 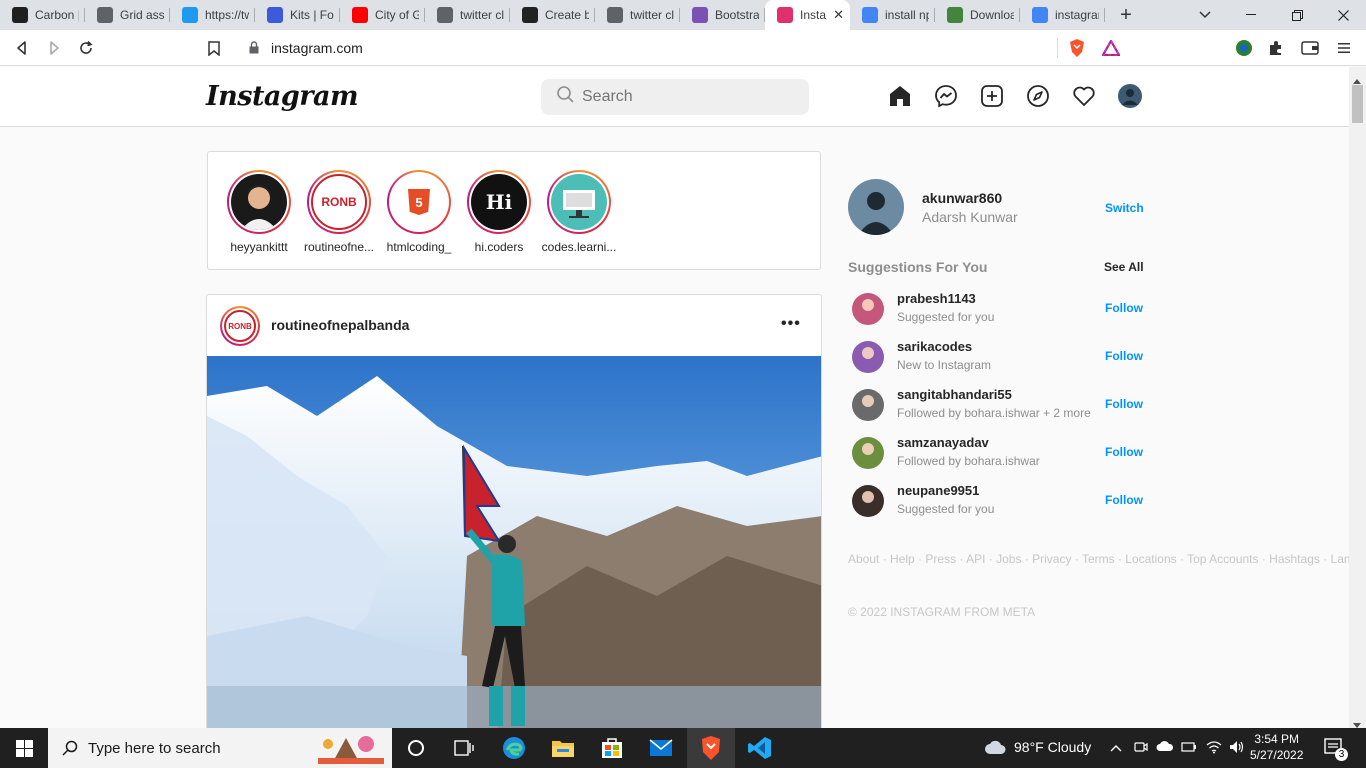 I want to click on suggestion-username: sangitabhandari55, so click(x=954, y=394).